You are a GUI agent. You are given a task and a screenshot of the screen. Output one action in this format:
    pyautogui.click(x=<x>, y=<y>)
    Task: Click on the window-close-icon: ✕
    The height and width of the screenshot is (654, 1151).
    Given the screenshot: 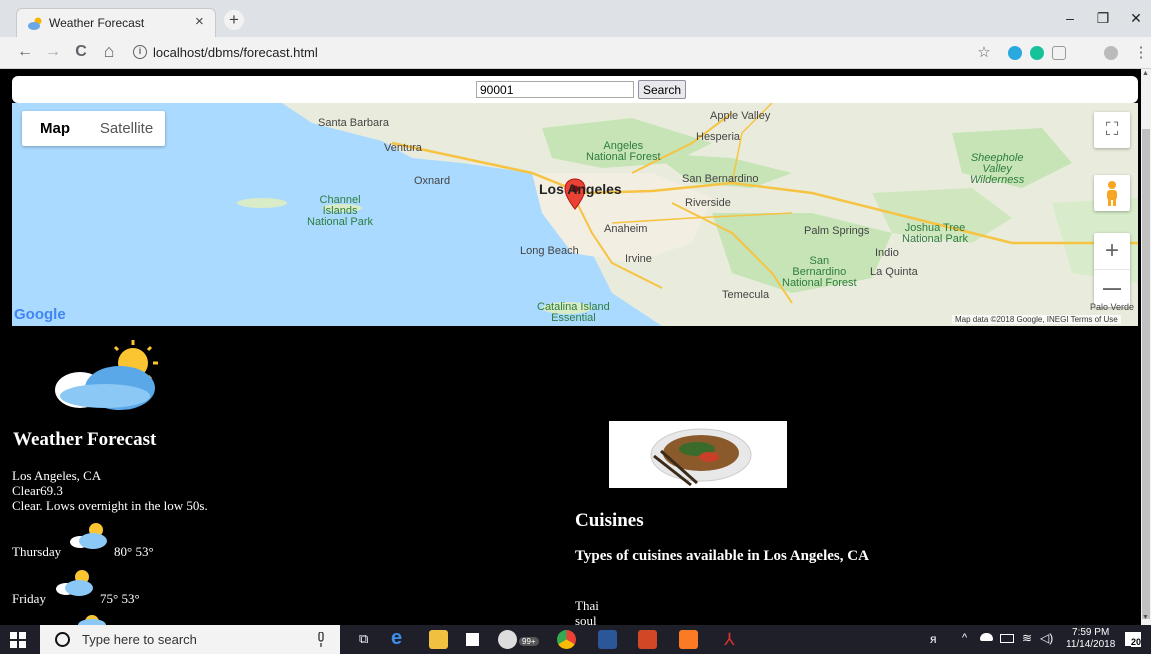 What is the action you would take?
    pyautogui.click(x=1136, y=18)
    